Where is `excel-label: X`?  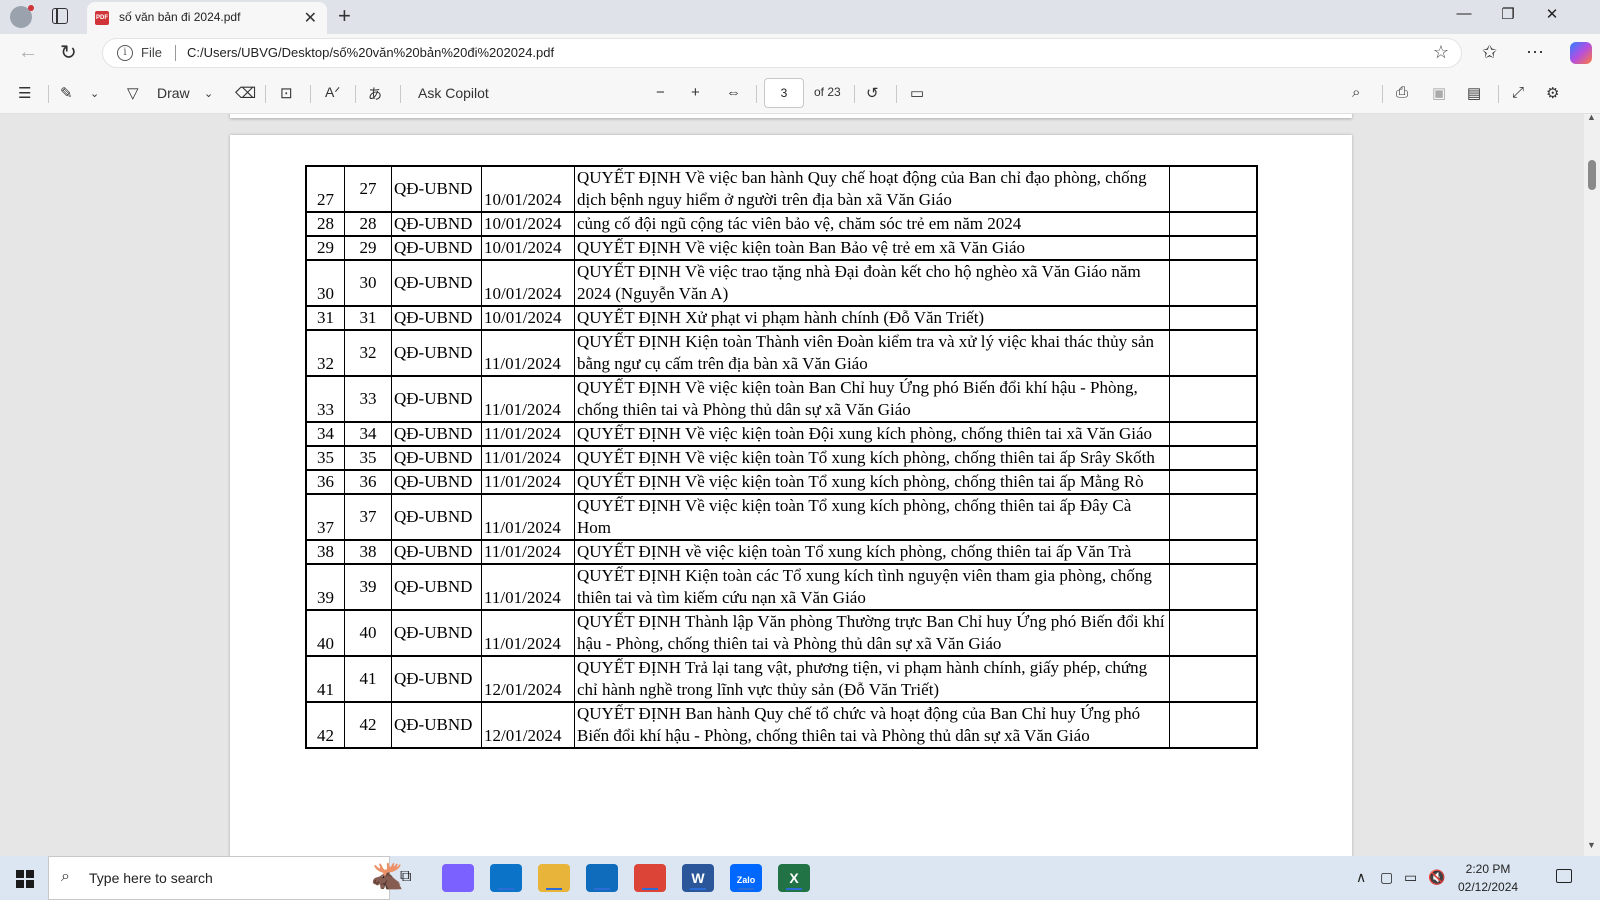
excel-label: X is located at coordinates (794, 878).